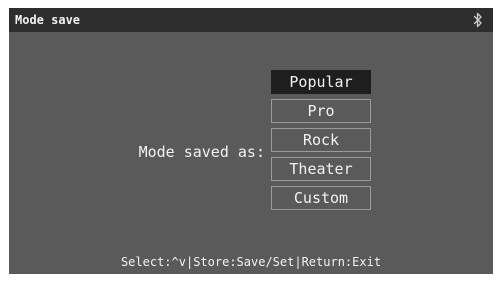  What do you see at coordinates (321, 111) in the screenshot?
I see `mode-option-pro: Pro` at bounding box center [321, 111].